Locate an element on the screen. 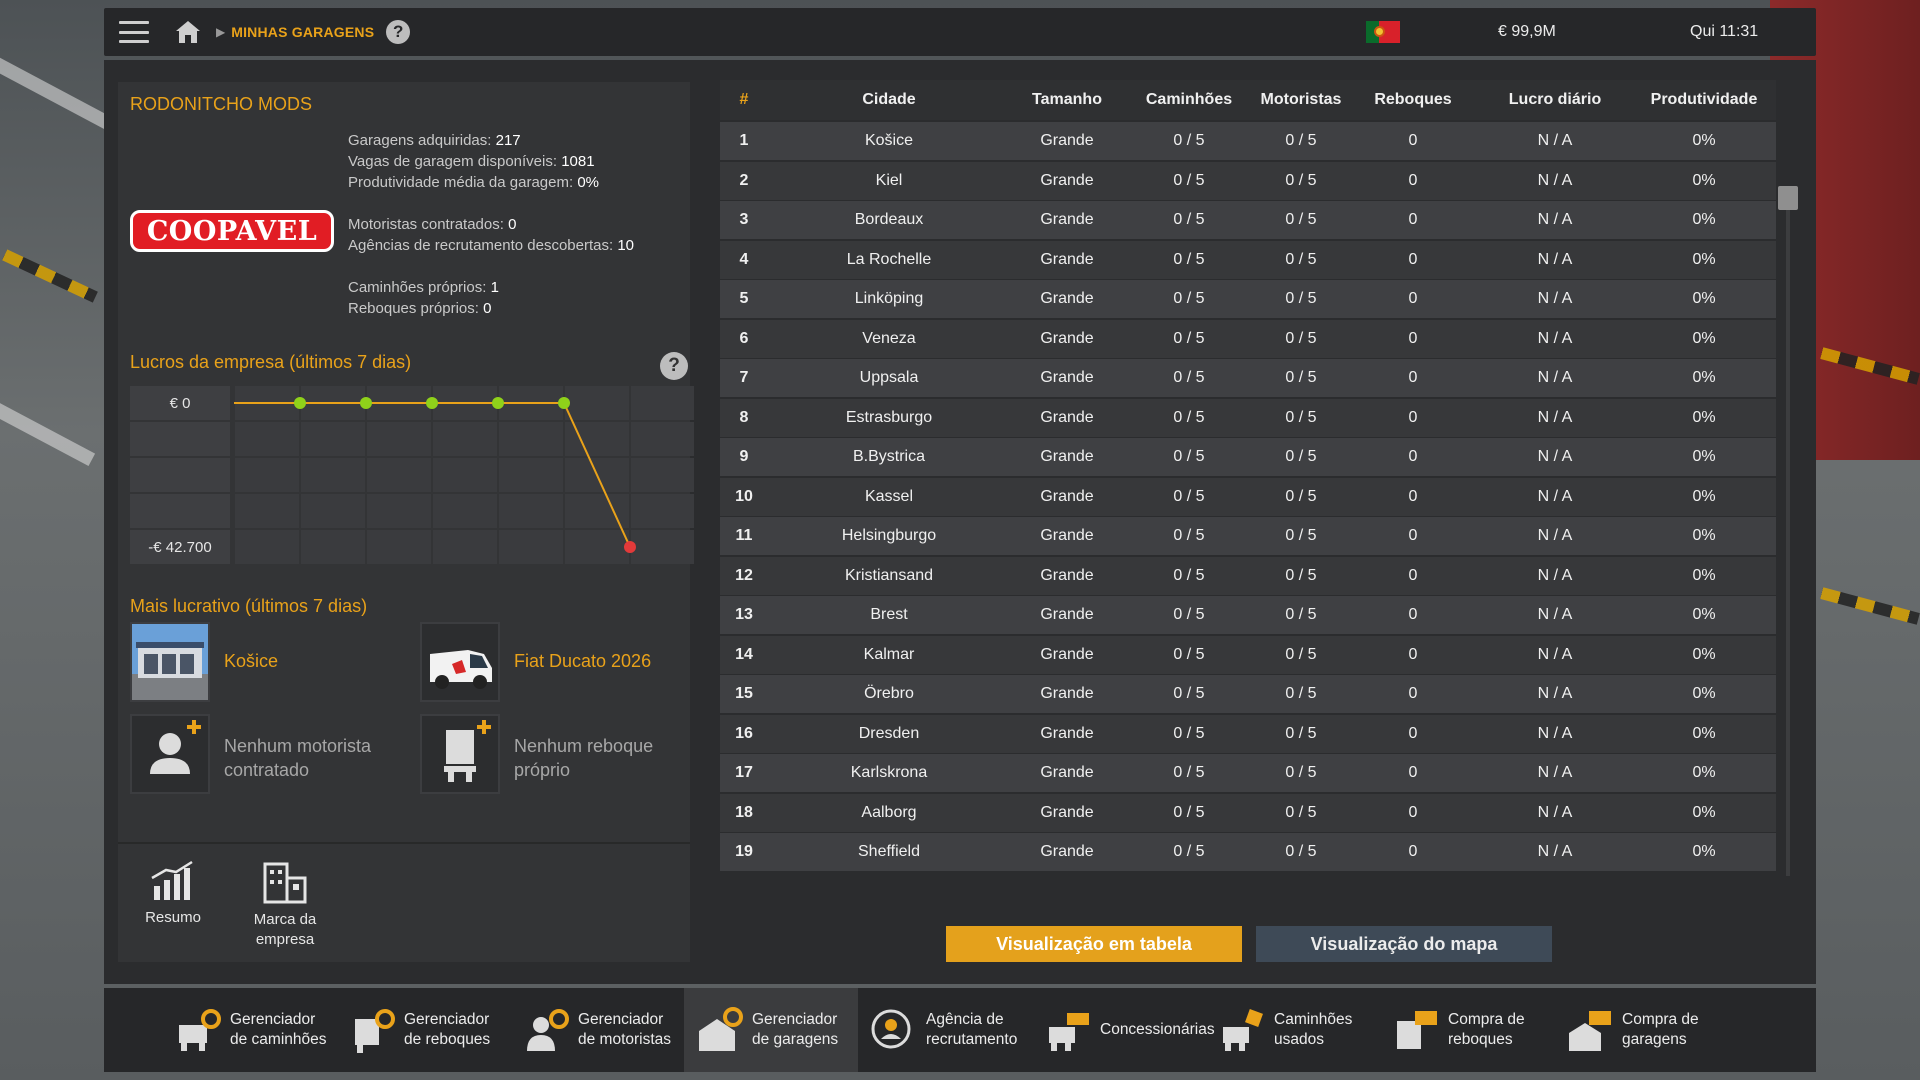 The height and width of the screenshot is (1080, 1920). table-row: 17 Karlskrona Grande 0 / 5 0 / 5 0 N / A 0% is located at coordinates (1248, 773).